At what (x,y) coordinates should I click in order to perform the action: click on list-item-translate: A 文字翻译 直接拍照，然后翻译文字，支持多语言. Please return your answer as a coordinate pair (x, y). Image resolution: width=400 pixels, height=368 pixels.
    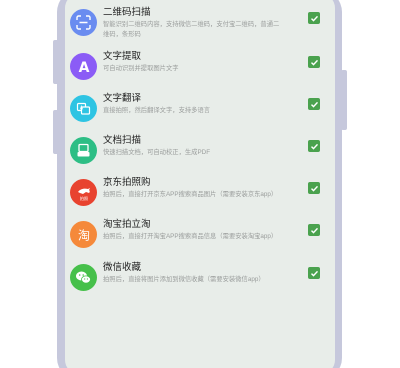
    Looking at the image, I should click on (200, 113).